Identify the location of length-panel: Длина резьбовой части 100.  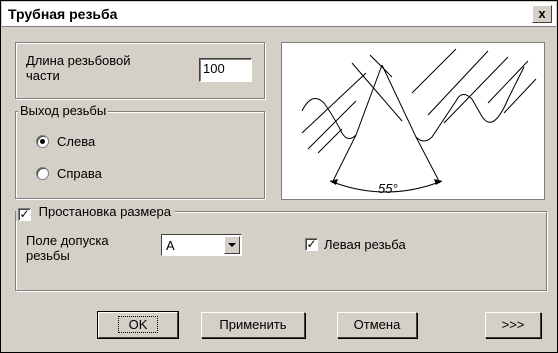
(140, 70).